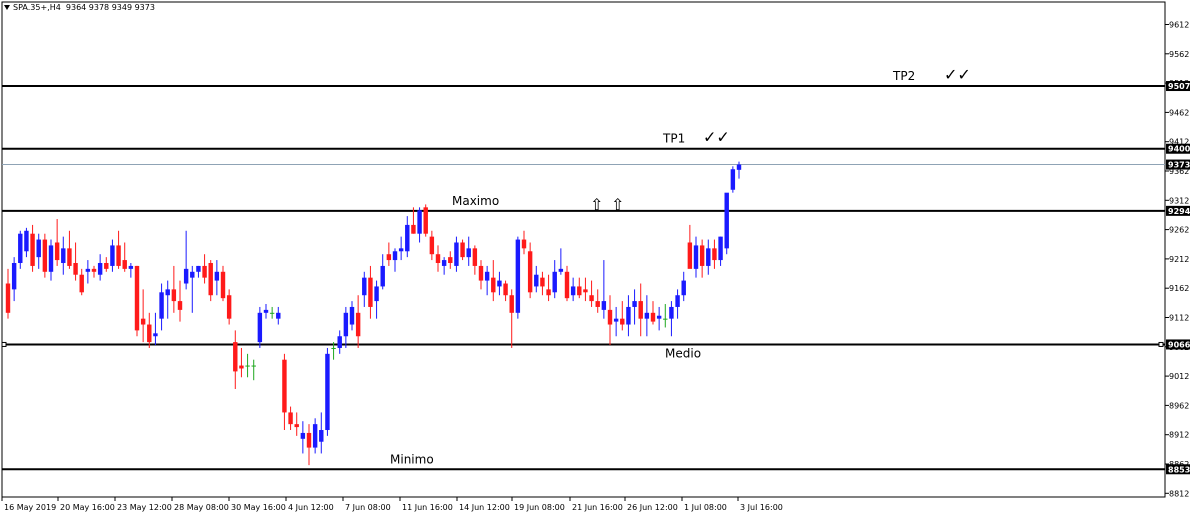 Image resolution: width=1200 pixels, height=517 pixels. Describe the element at coordinates (84, 7) in the screenshot. I see `symbol-ohlc-text: SPA.35+,H4 9364 9378 9349 9373` at that location.